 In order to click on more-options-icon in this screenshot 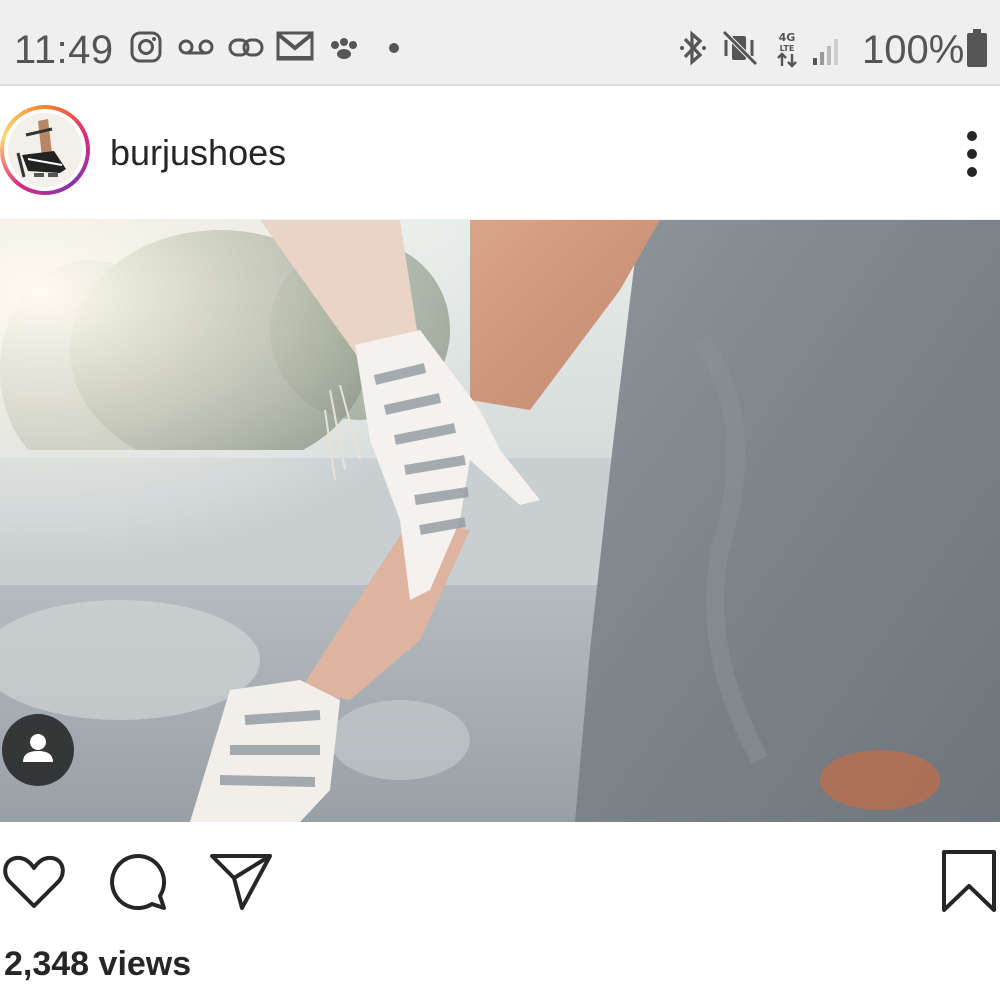, I will do `click(972, 154)`.